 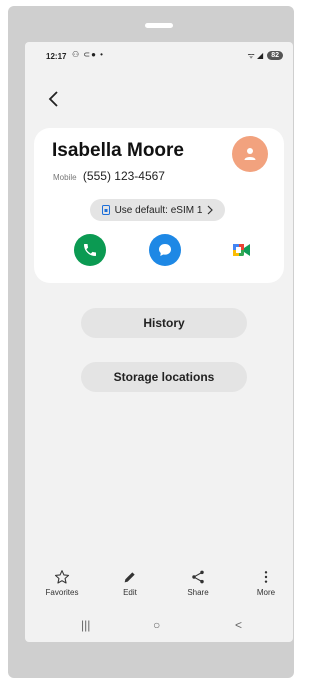 I want to click on chat-bubble-icon, so click(x=165, y=250).